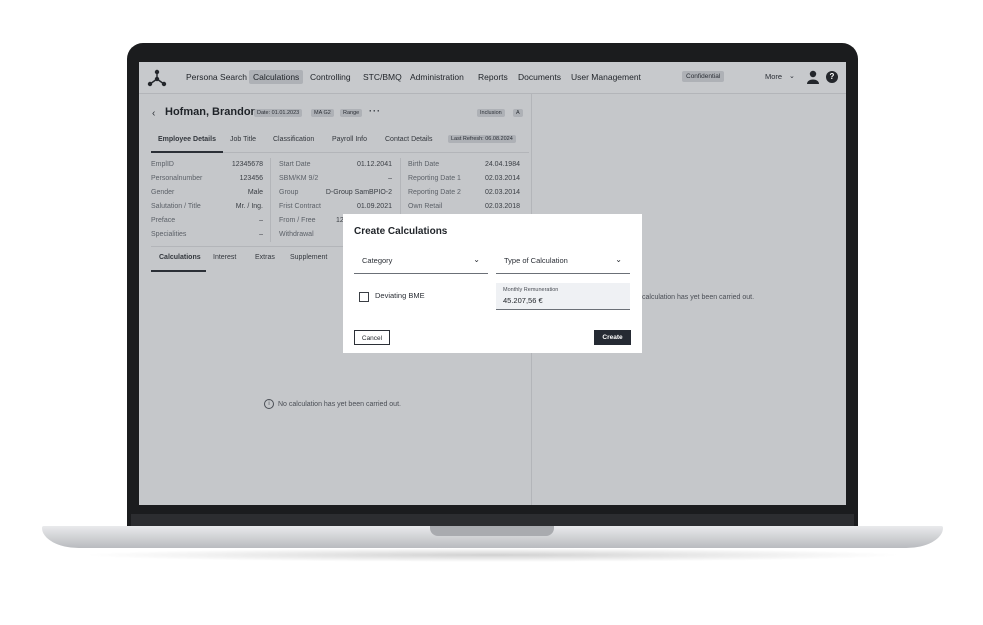 The width and height of the screenshot is (983, 625). Describe the element at coordinates (270, 200) in the screenshot. I see `column-divider` at that location.